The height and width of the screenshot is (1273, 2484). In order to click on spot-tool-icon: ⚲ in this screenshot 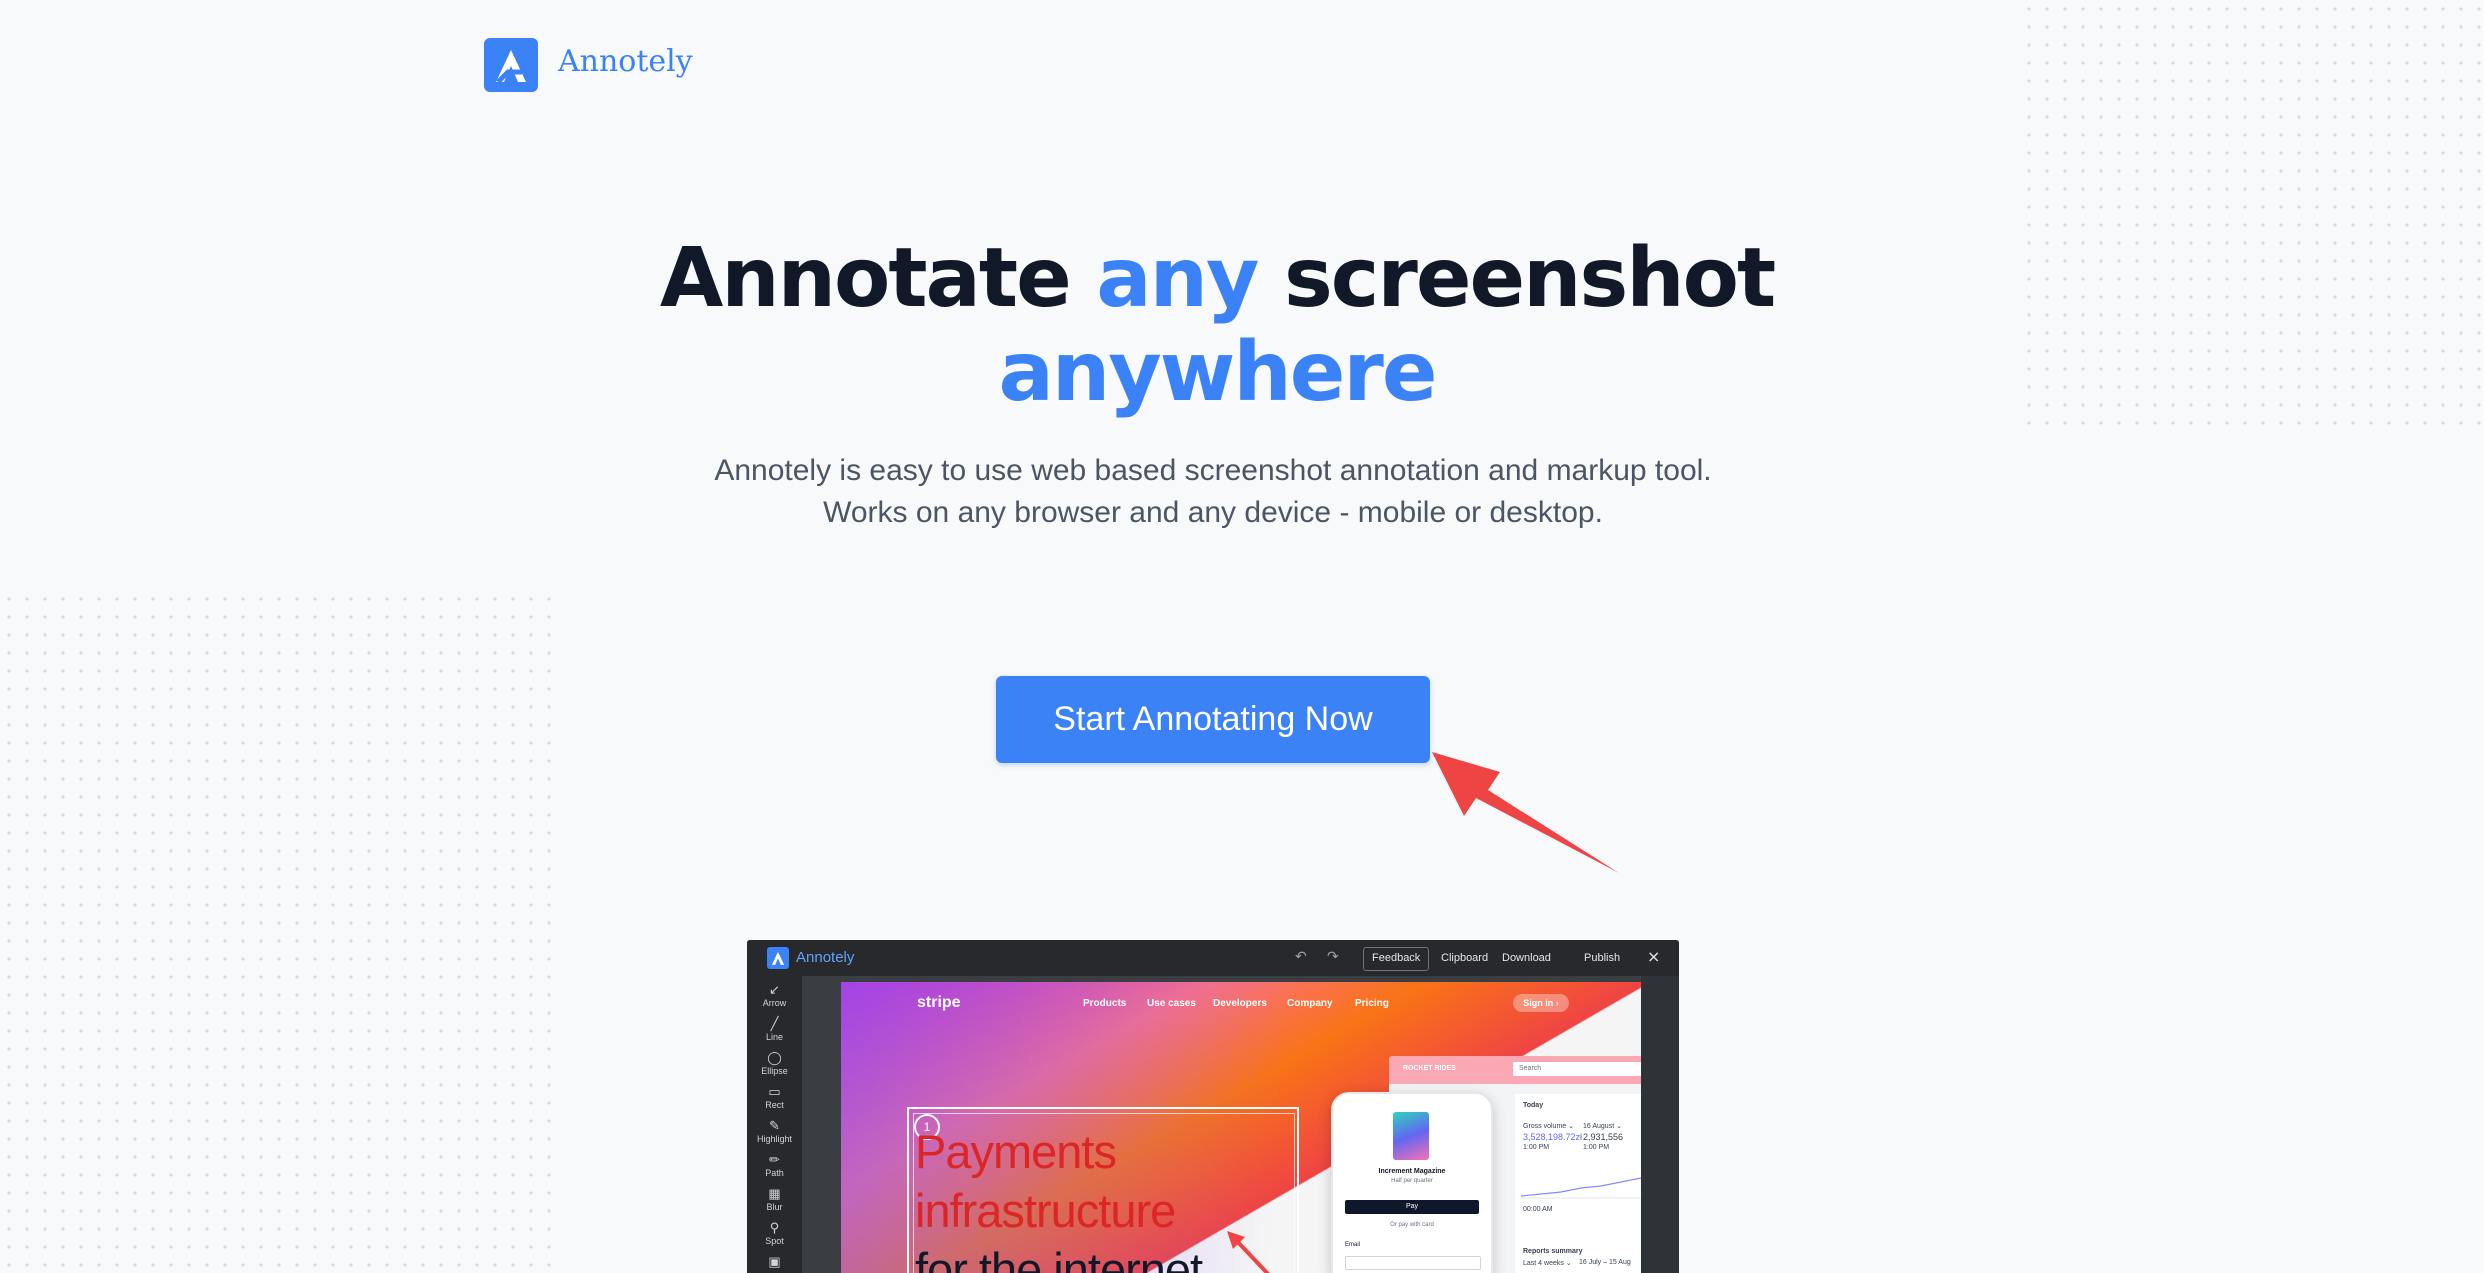, I will do `click(774, 1227)`.